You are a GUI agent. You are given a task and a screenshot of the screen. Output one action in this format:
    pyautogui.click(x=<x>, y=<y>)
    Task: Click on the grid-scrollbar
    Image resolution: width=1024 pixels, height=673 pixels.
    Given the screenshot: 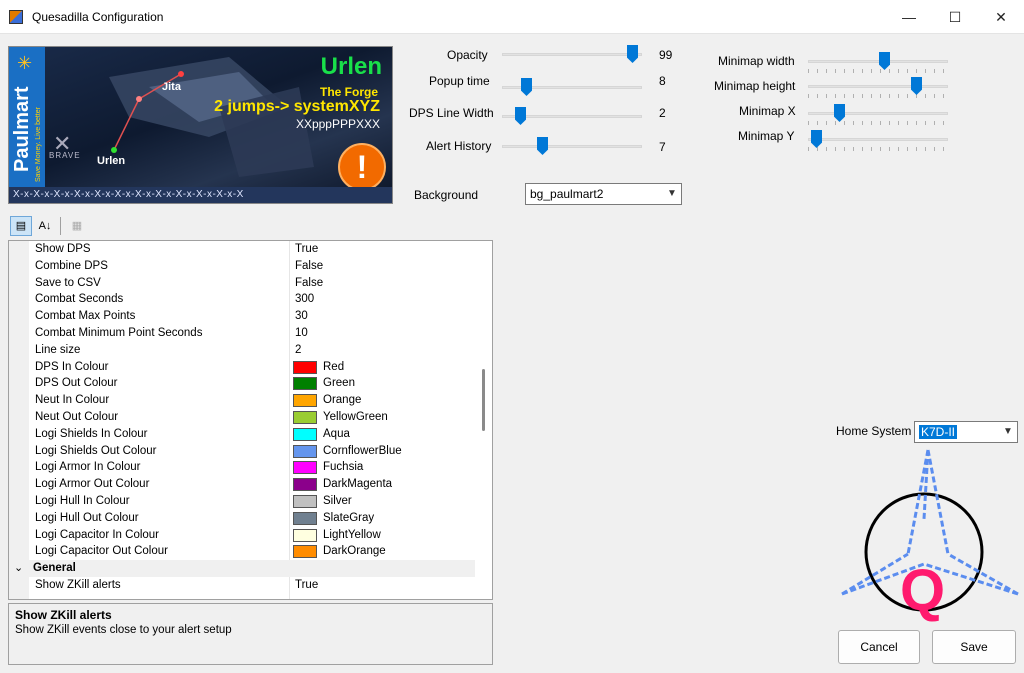 What is the action you would take?
    pyautogui.click(x=483, y=420)
    